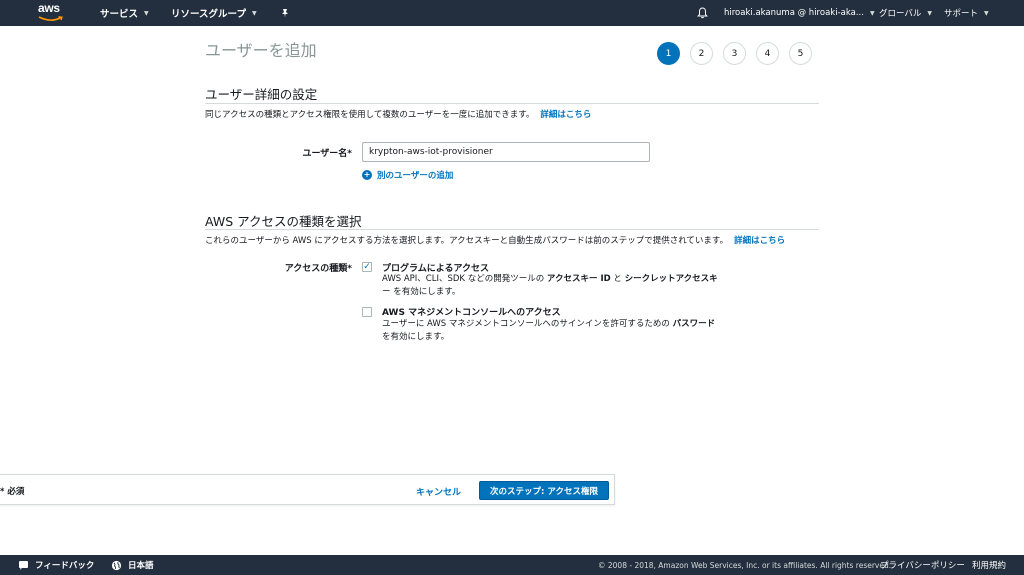  Describe the element at coordinates (307, 489) in the screenshot. I see `action-bar: * 必須 キャンセル 次のステップ: アクセス権限` at that location.